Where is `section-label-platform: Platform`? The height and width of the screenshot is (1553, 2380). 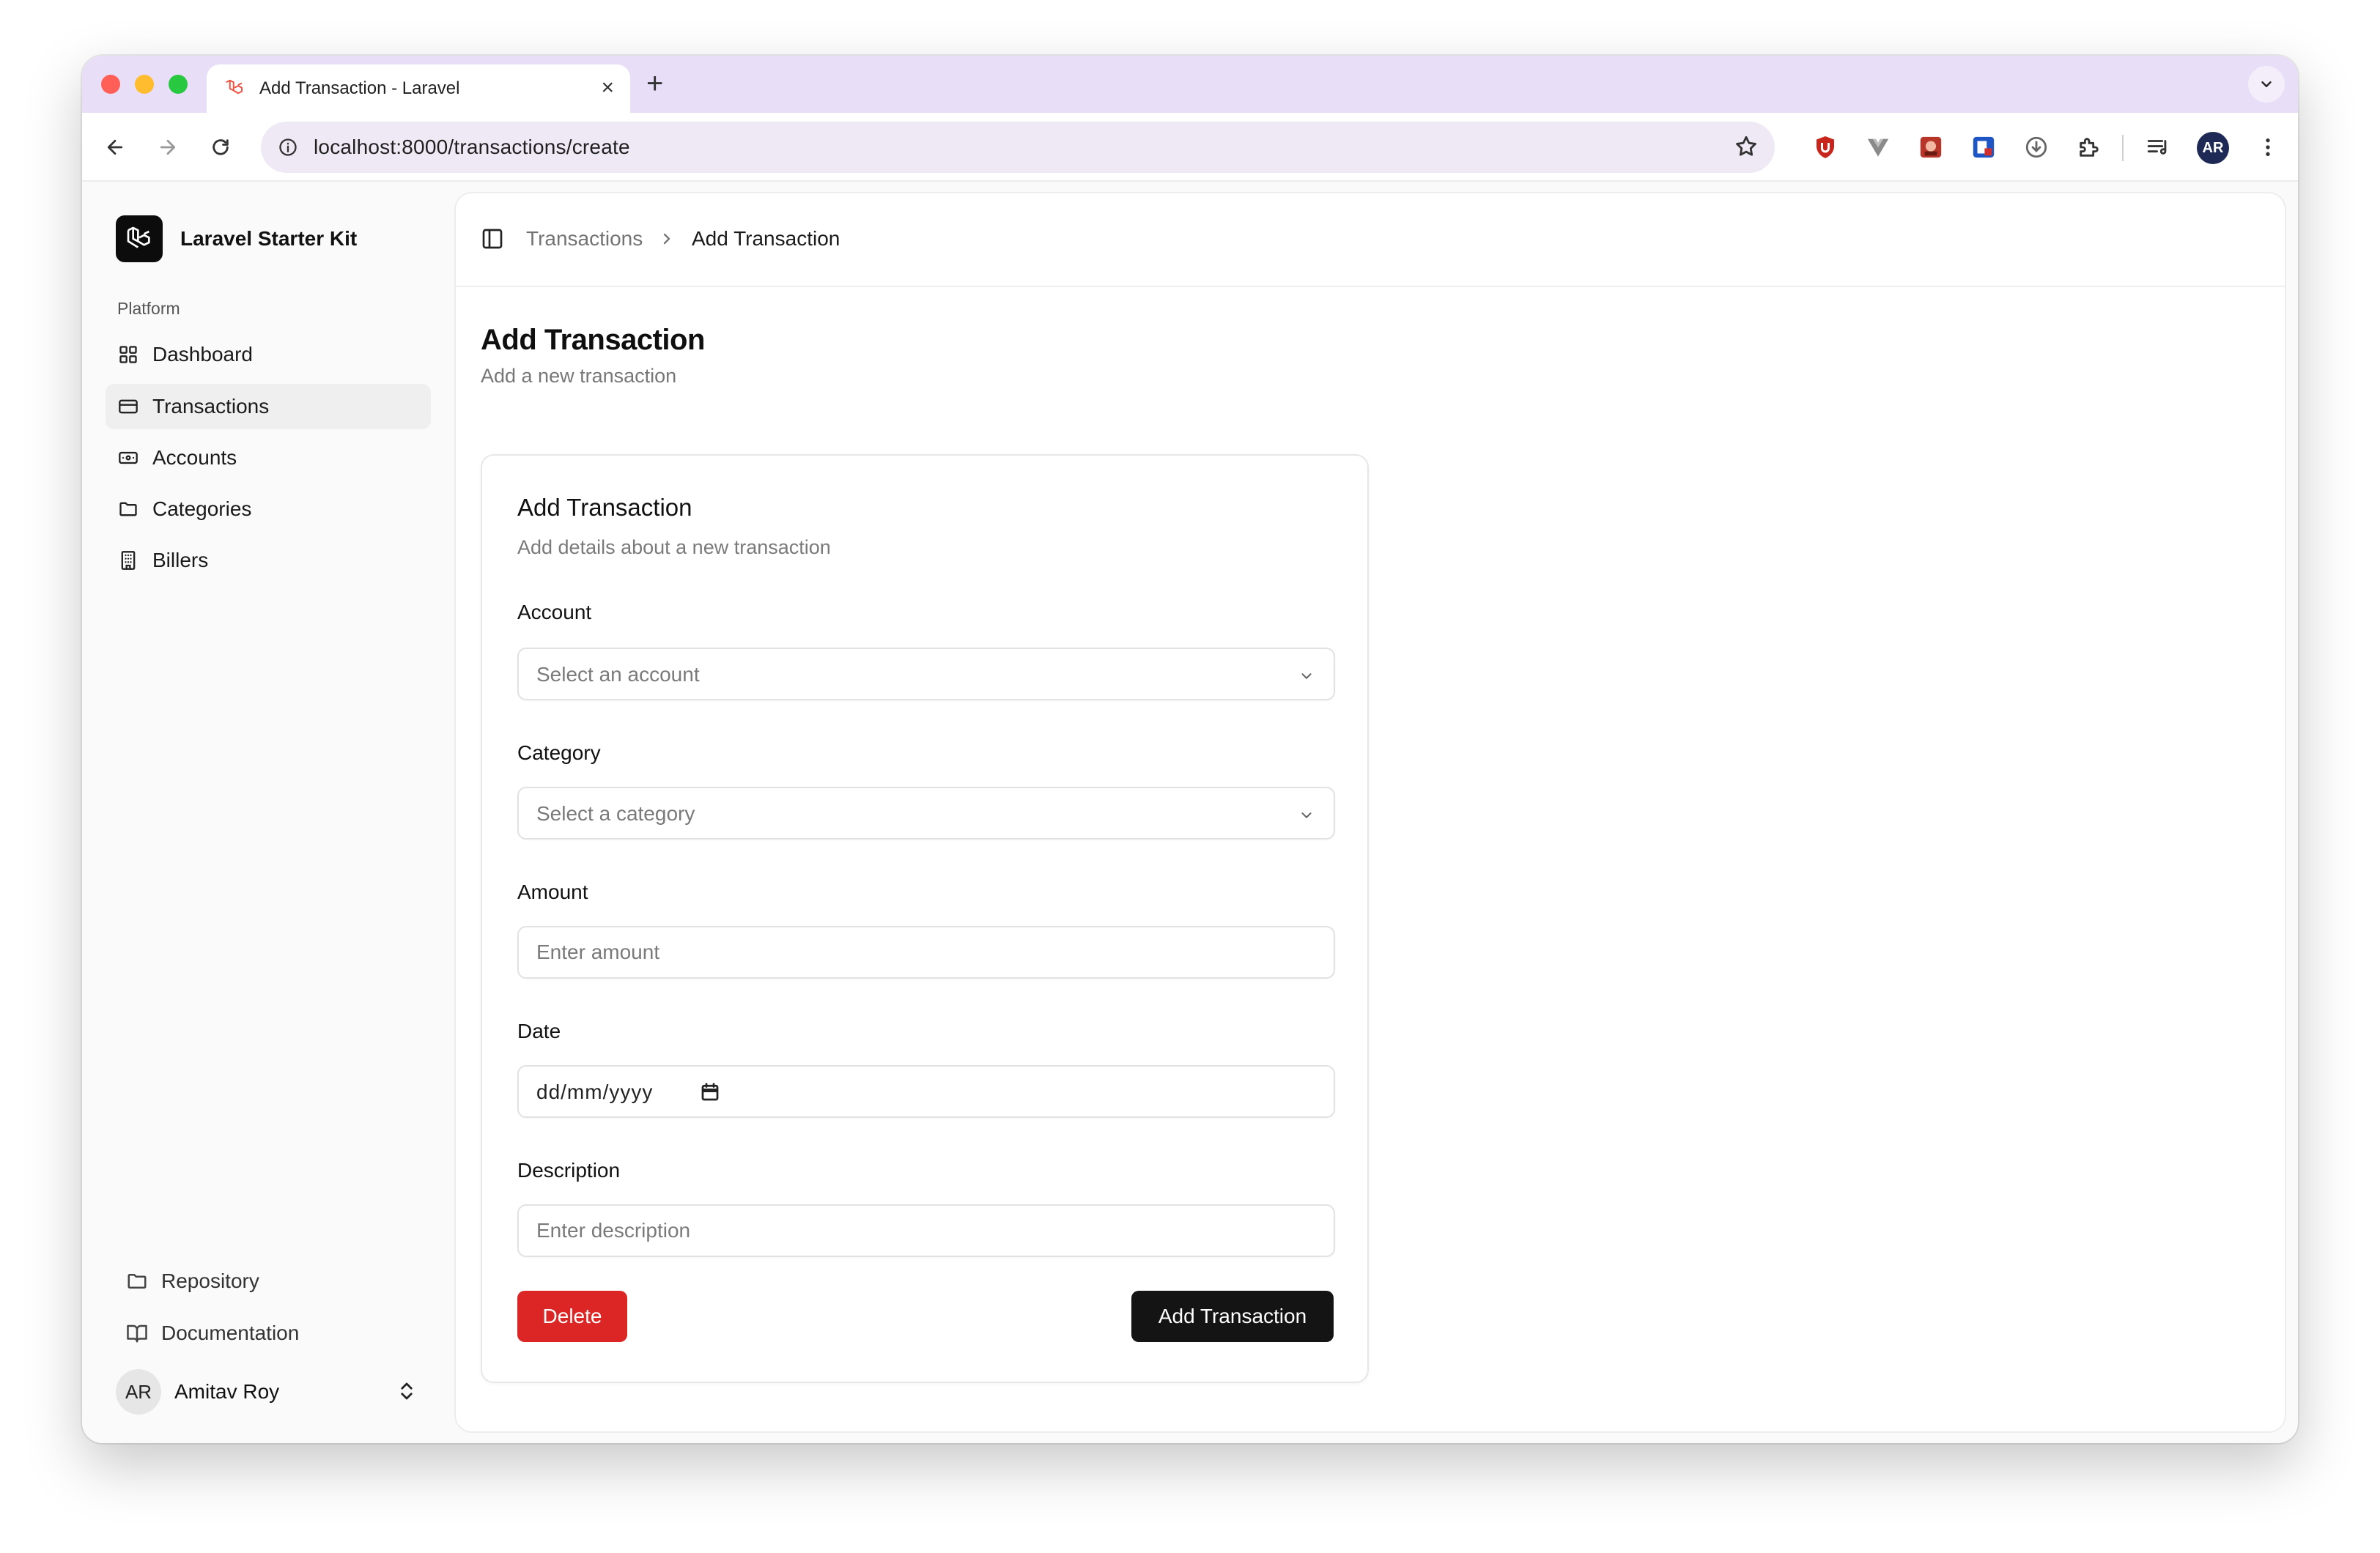
section-label-platform: Platform is located at coordinates (148, 308).